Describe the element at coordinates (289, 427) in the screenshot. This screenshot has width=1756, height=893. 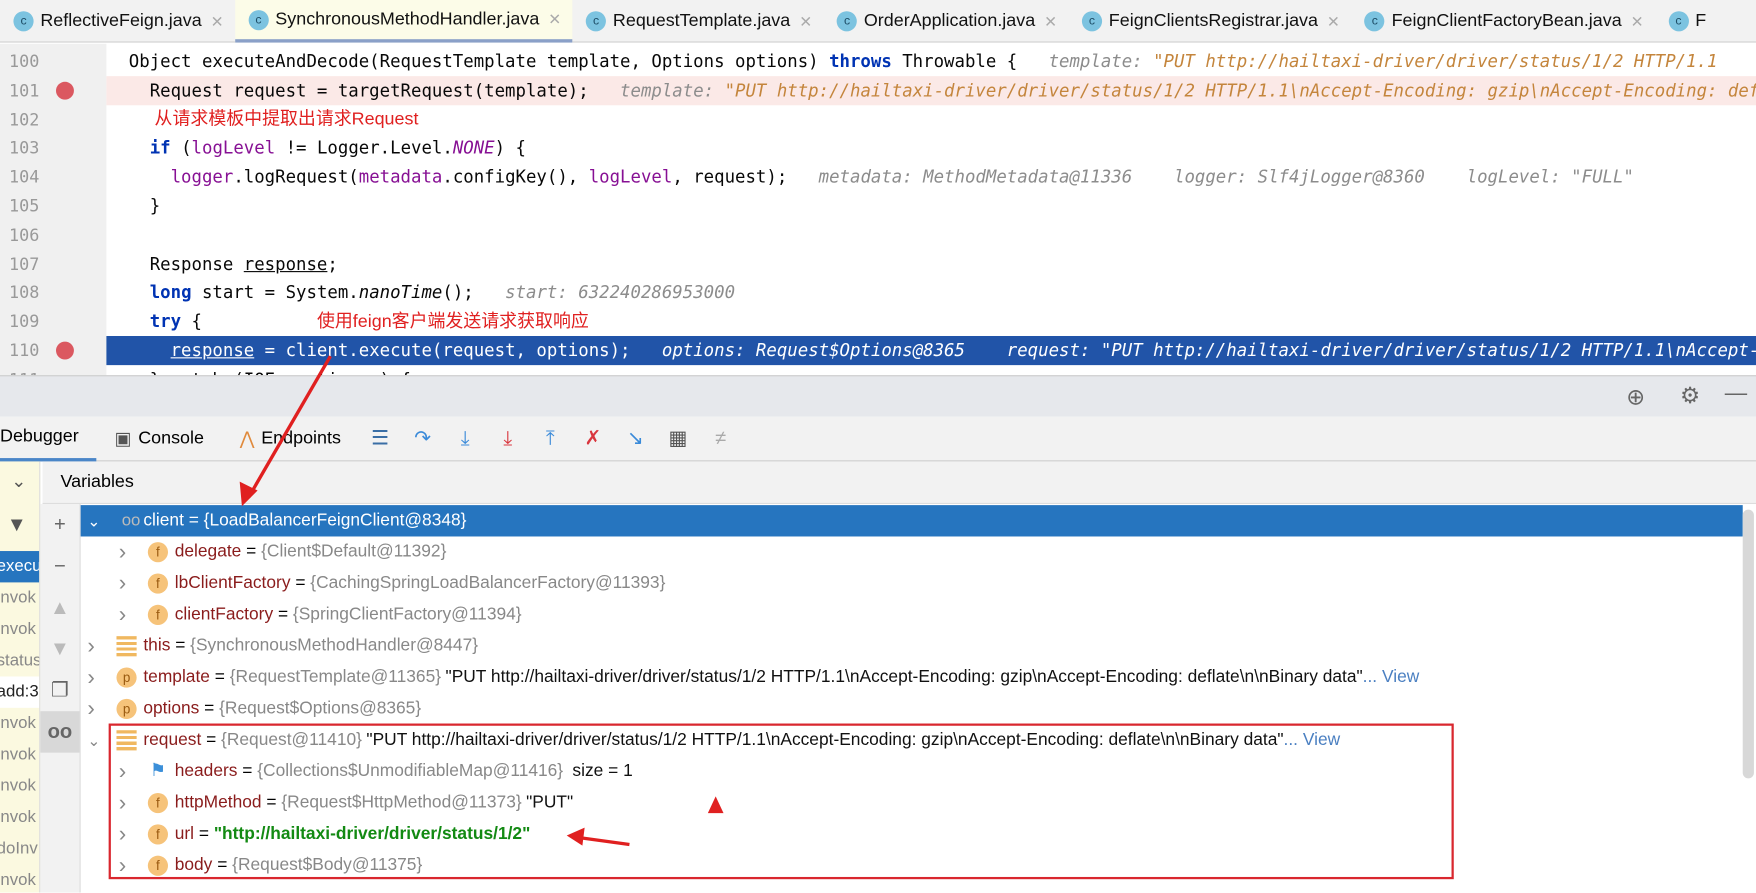
I see `arrow-line` at that location.